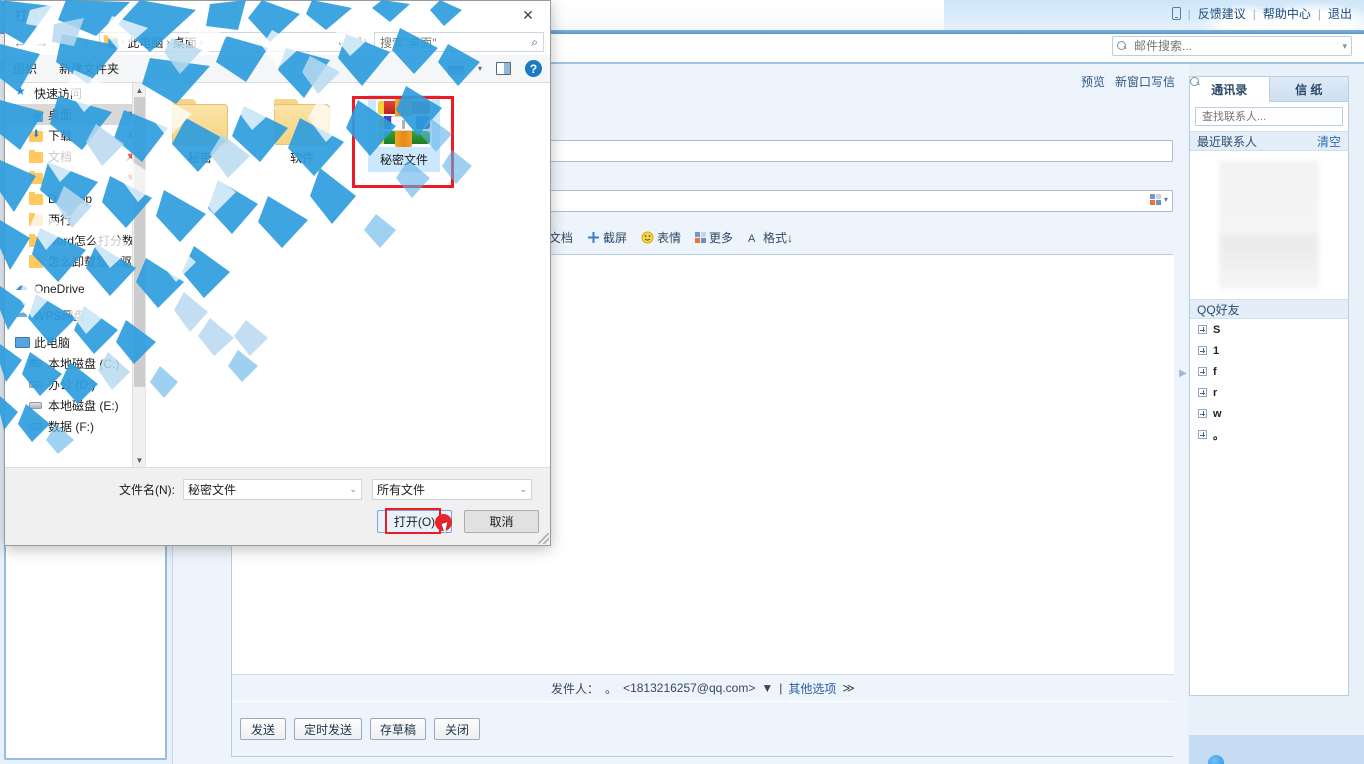  What do you see at coordinates (398, 729) in the screenshot?
I see `save-draft-button: 存草稿` at bounding box center [398, 729].